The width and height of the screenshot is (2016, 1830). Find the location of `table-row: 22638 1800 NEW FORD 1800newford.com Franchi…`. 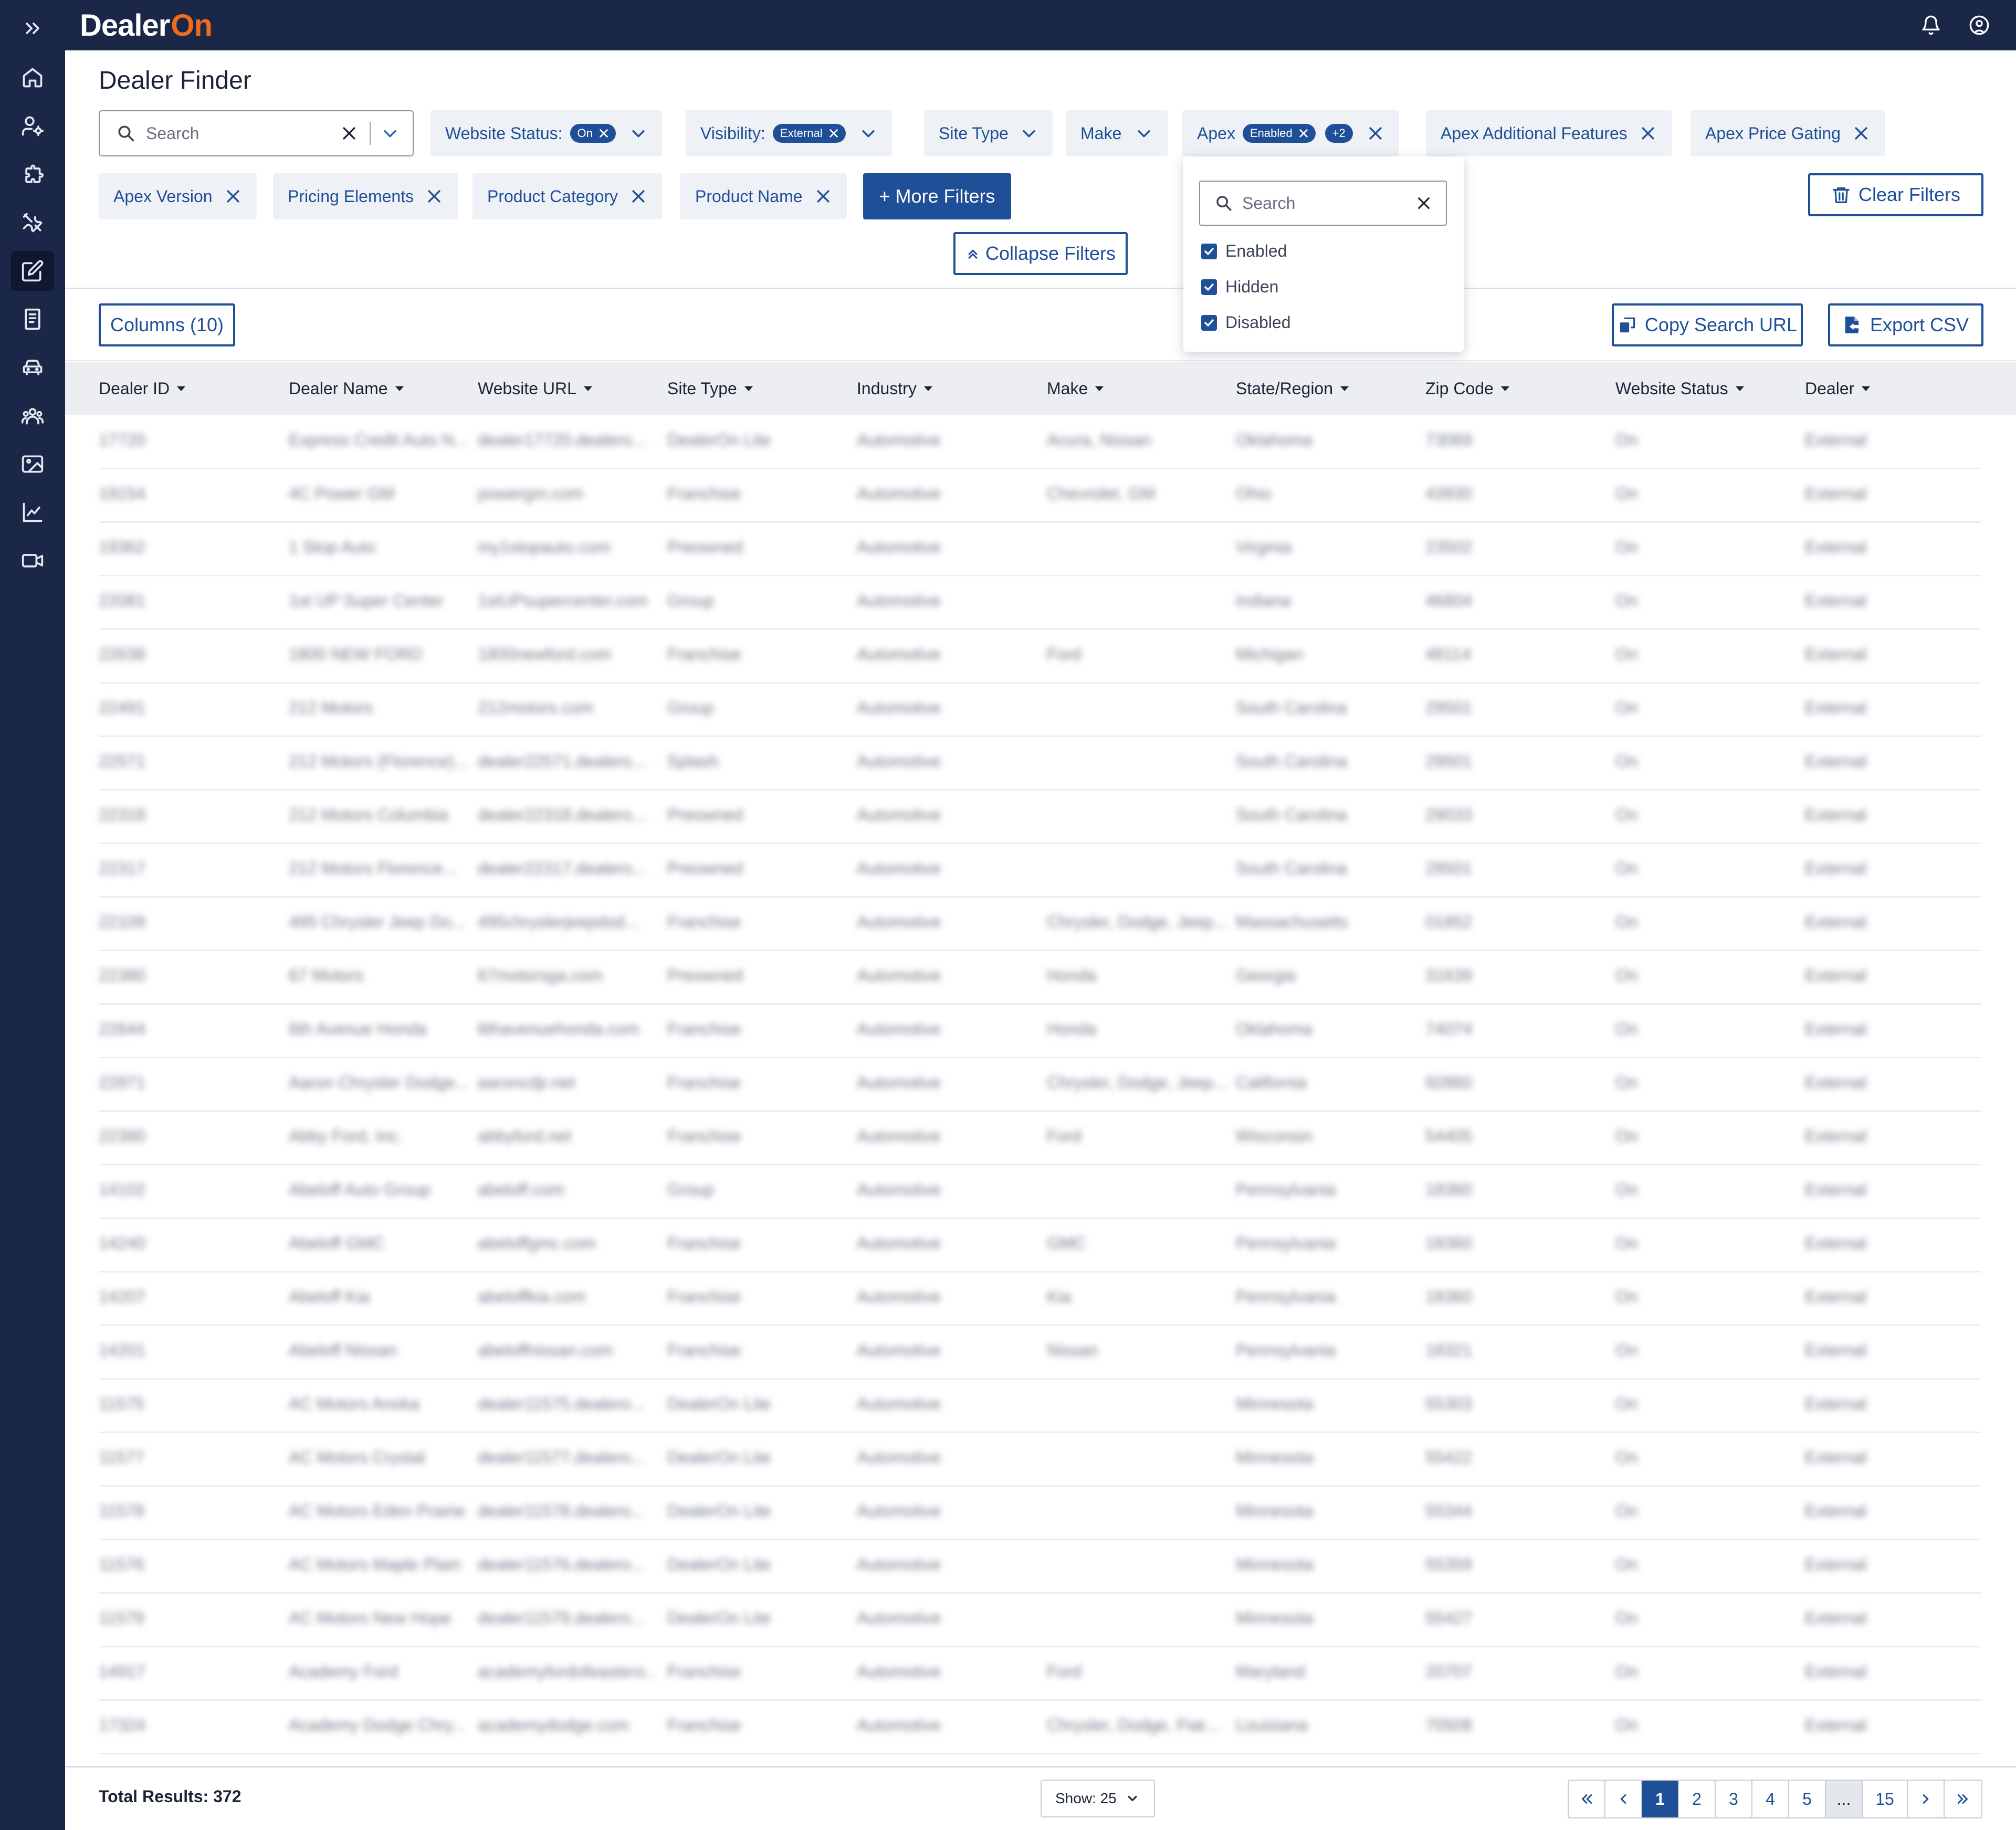

table-row: 22638 1800 NEW FORD 1800newford.com Franchi… is located at coordinates (1040, 656).